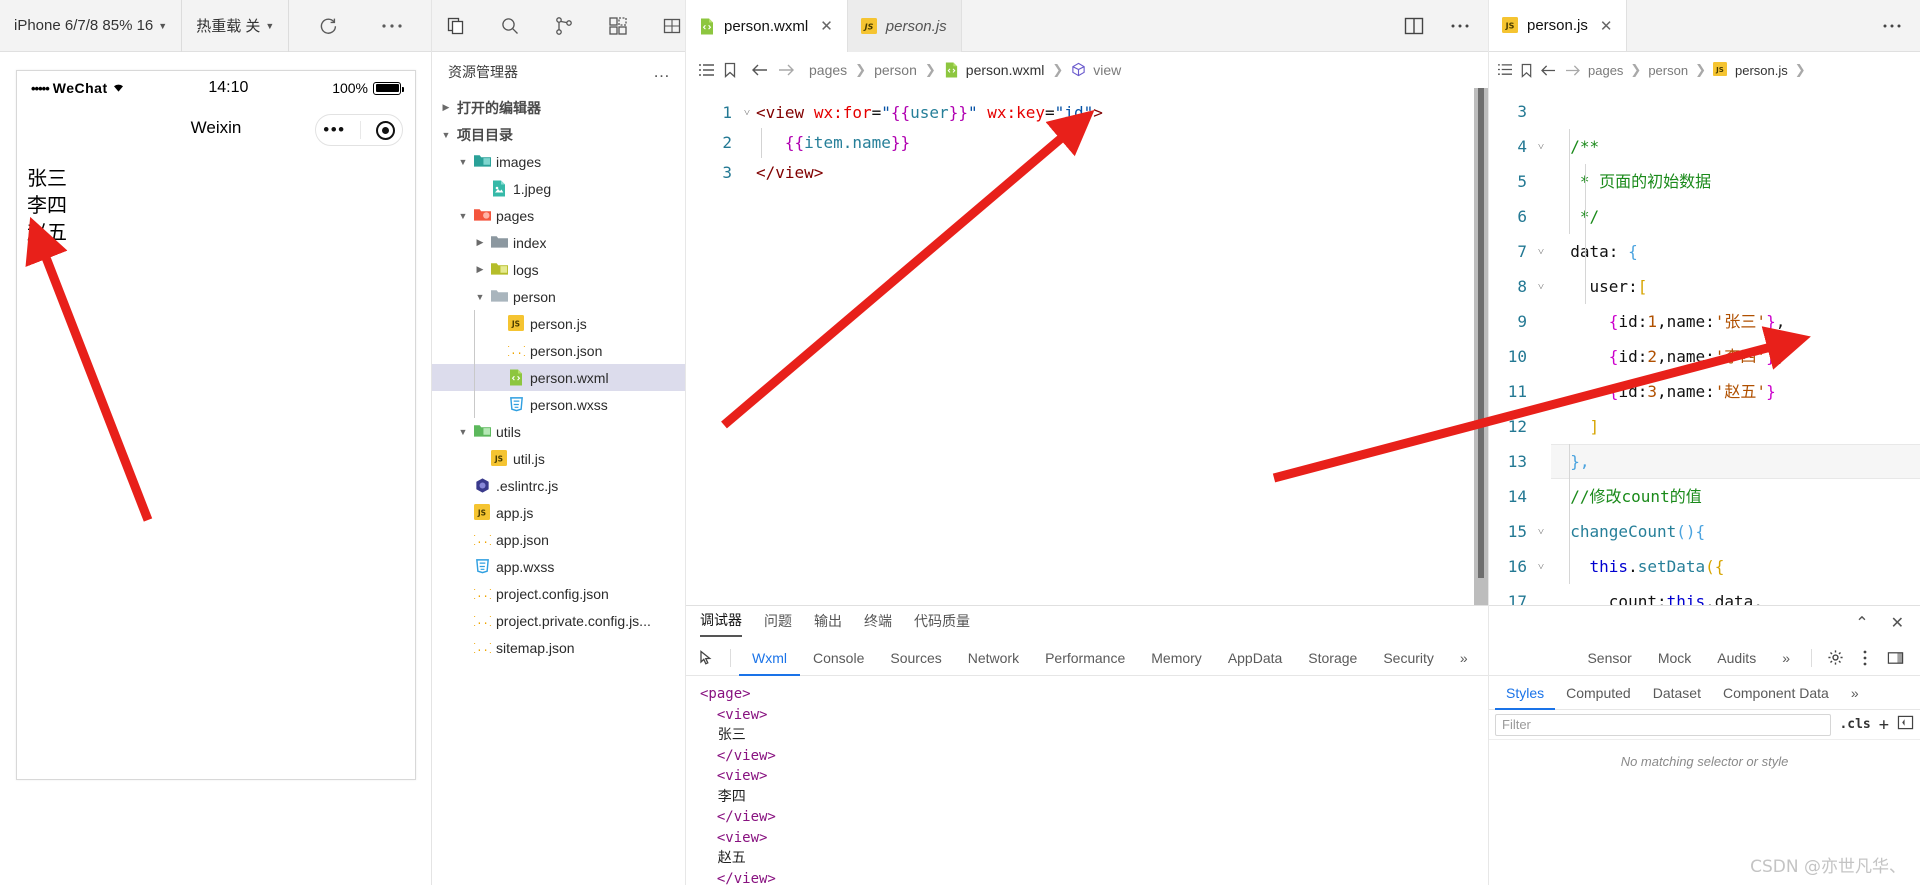  What do you see at coordinates (1414, 26) in the screenshot?
I see `split-editor-icon` at bounding box center [1414, 26].